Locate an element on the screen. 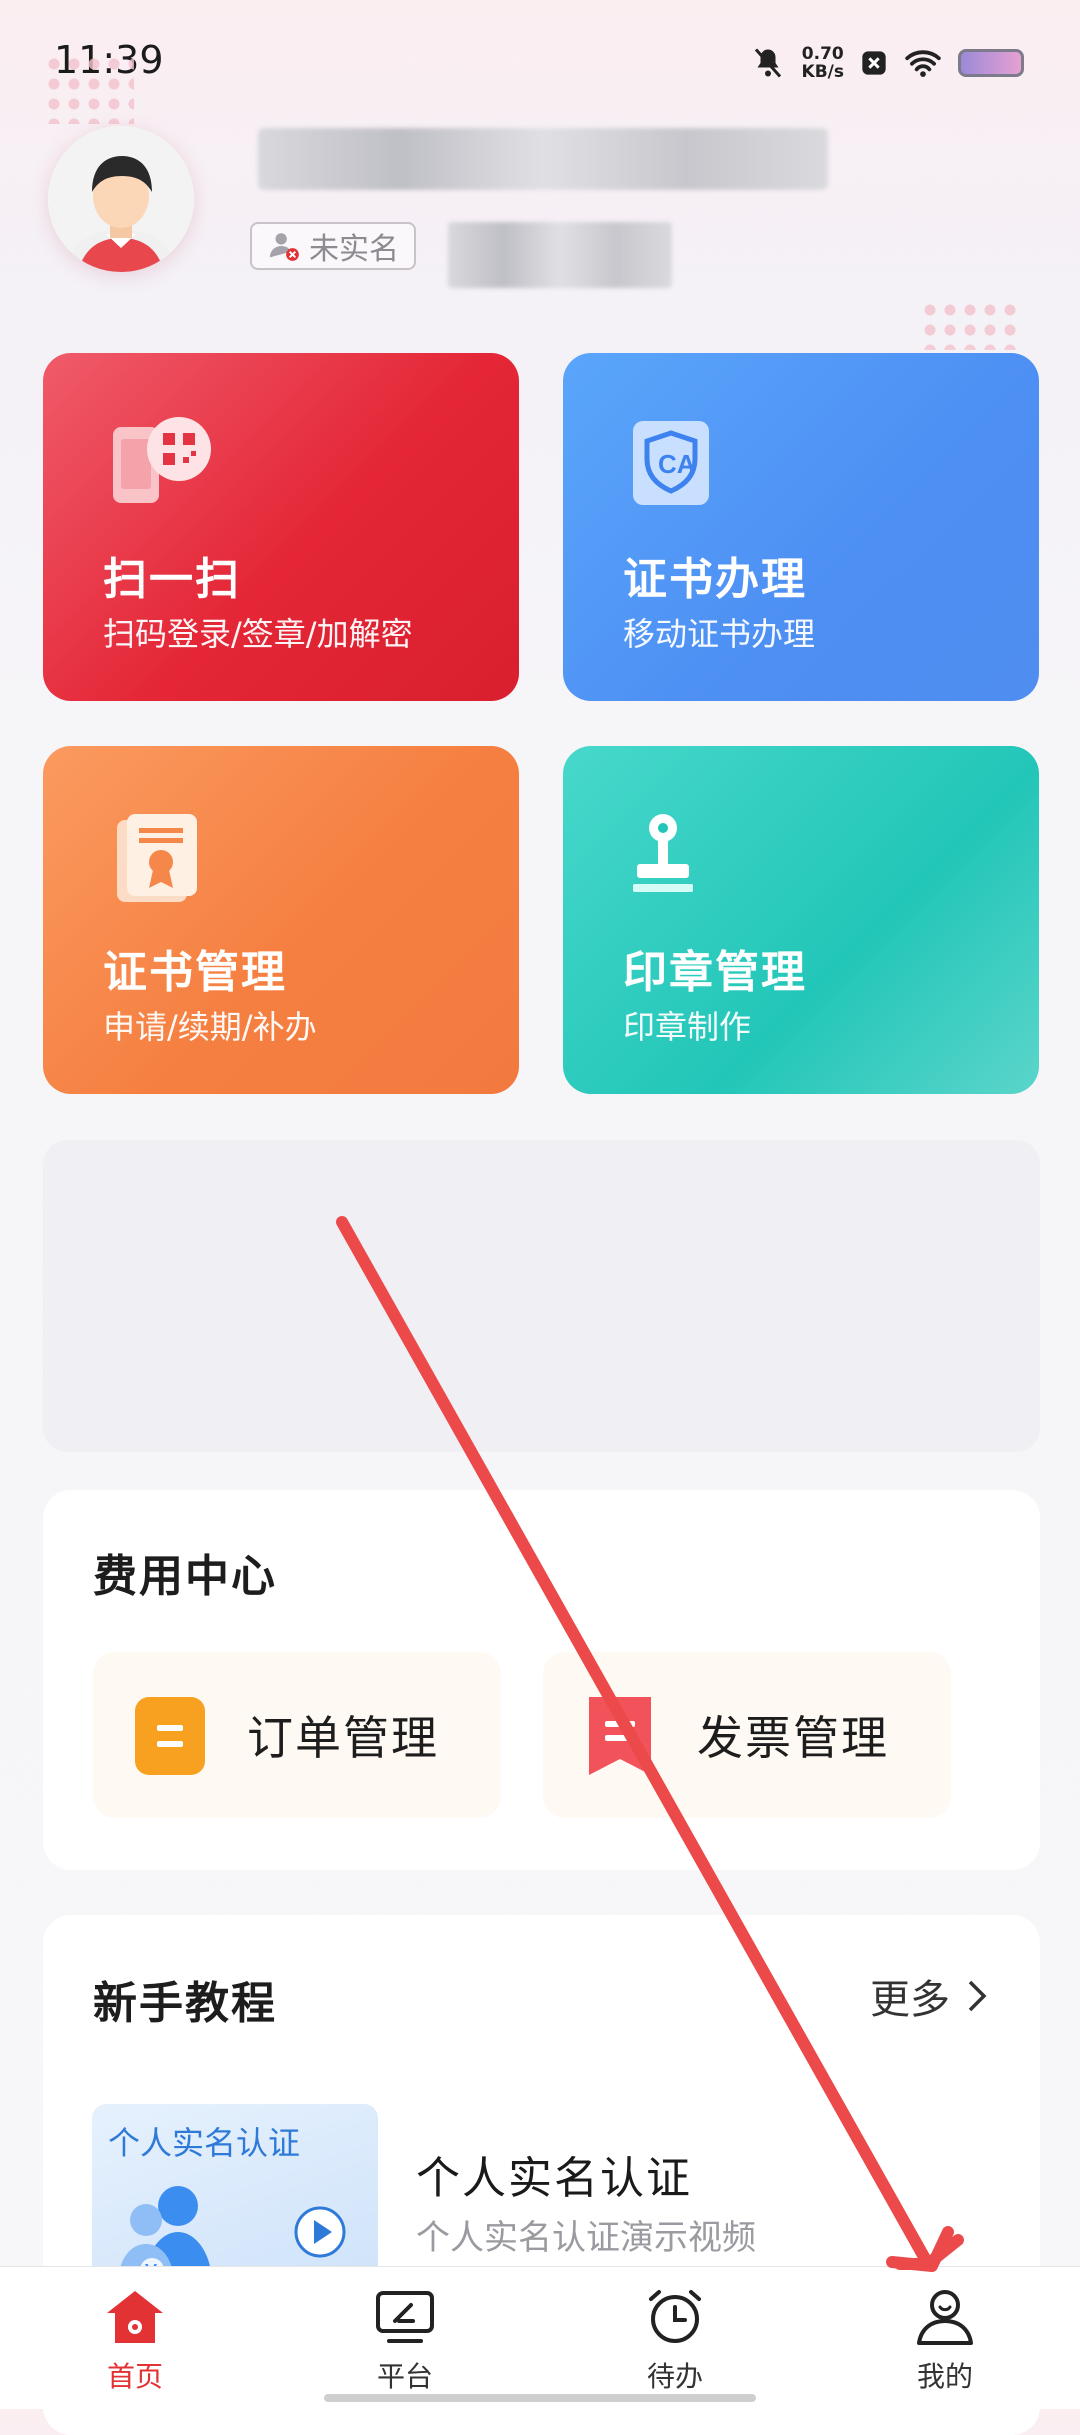 Image resolution: width=1080 pixels, height=2435 pixels. avatar is located at coordinates (121, 199).